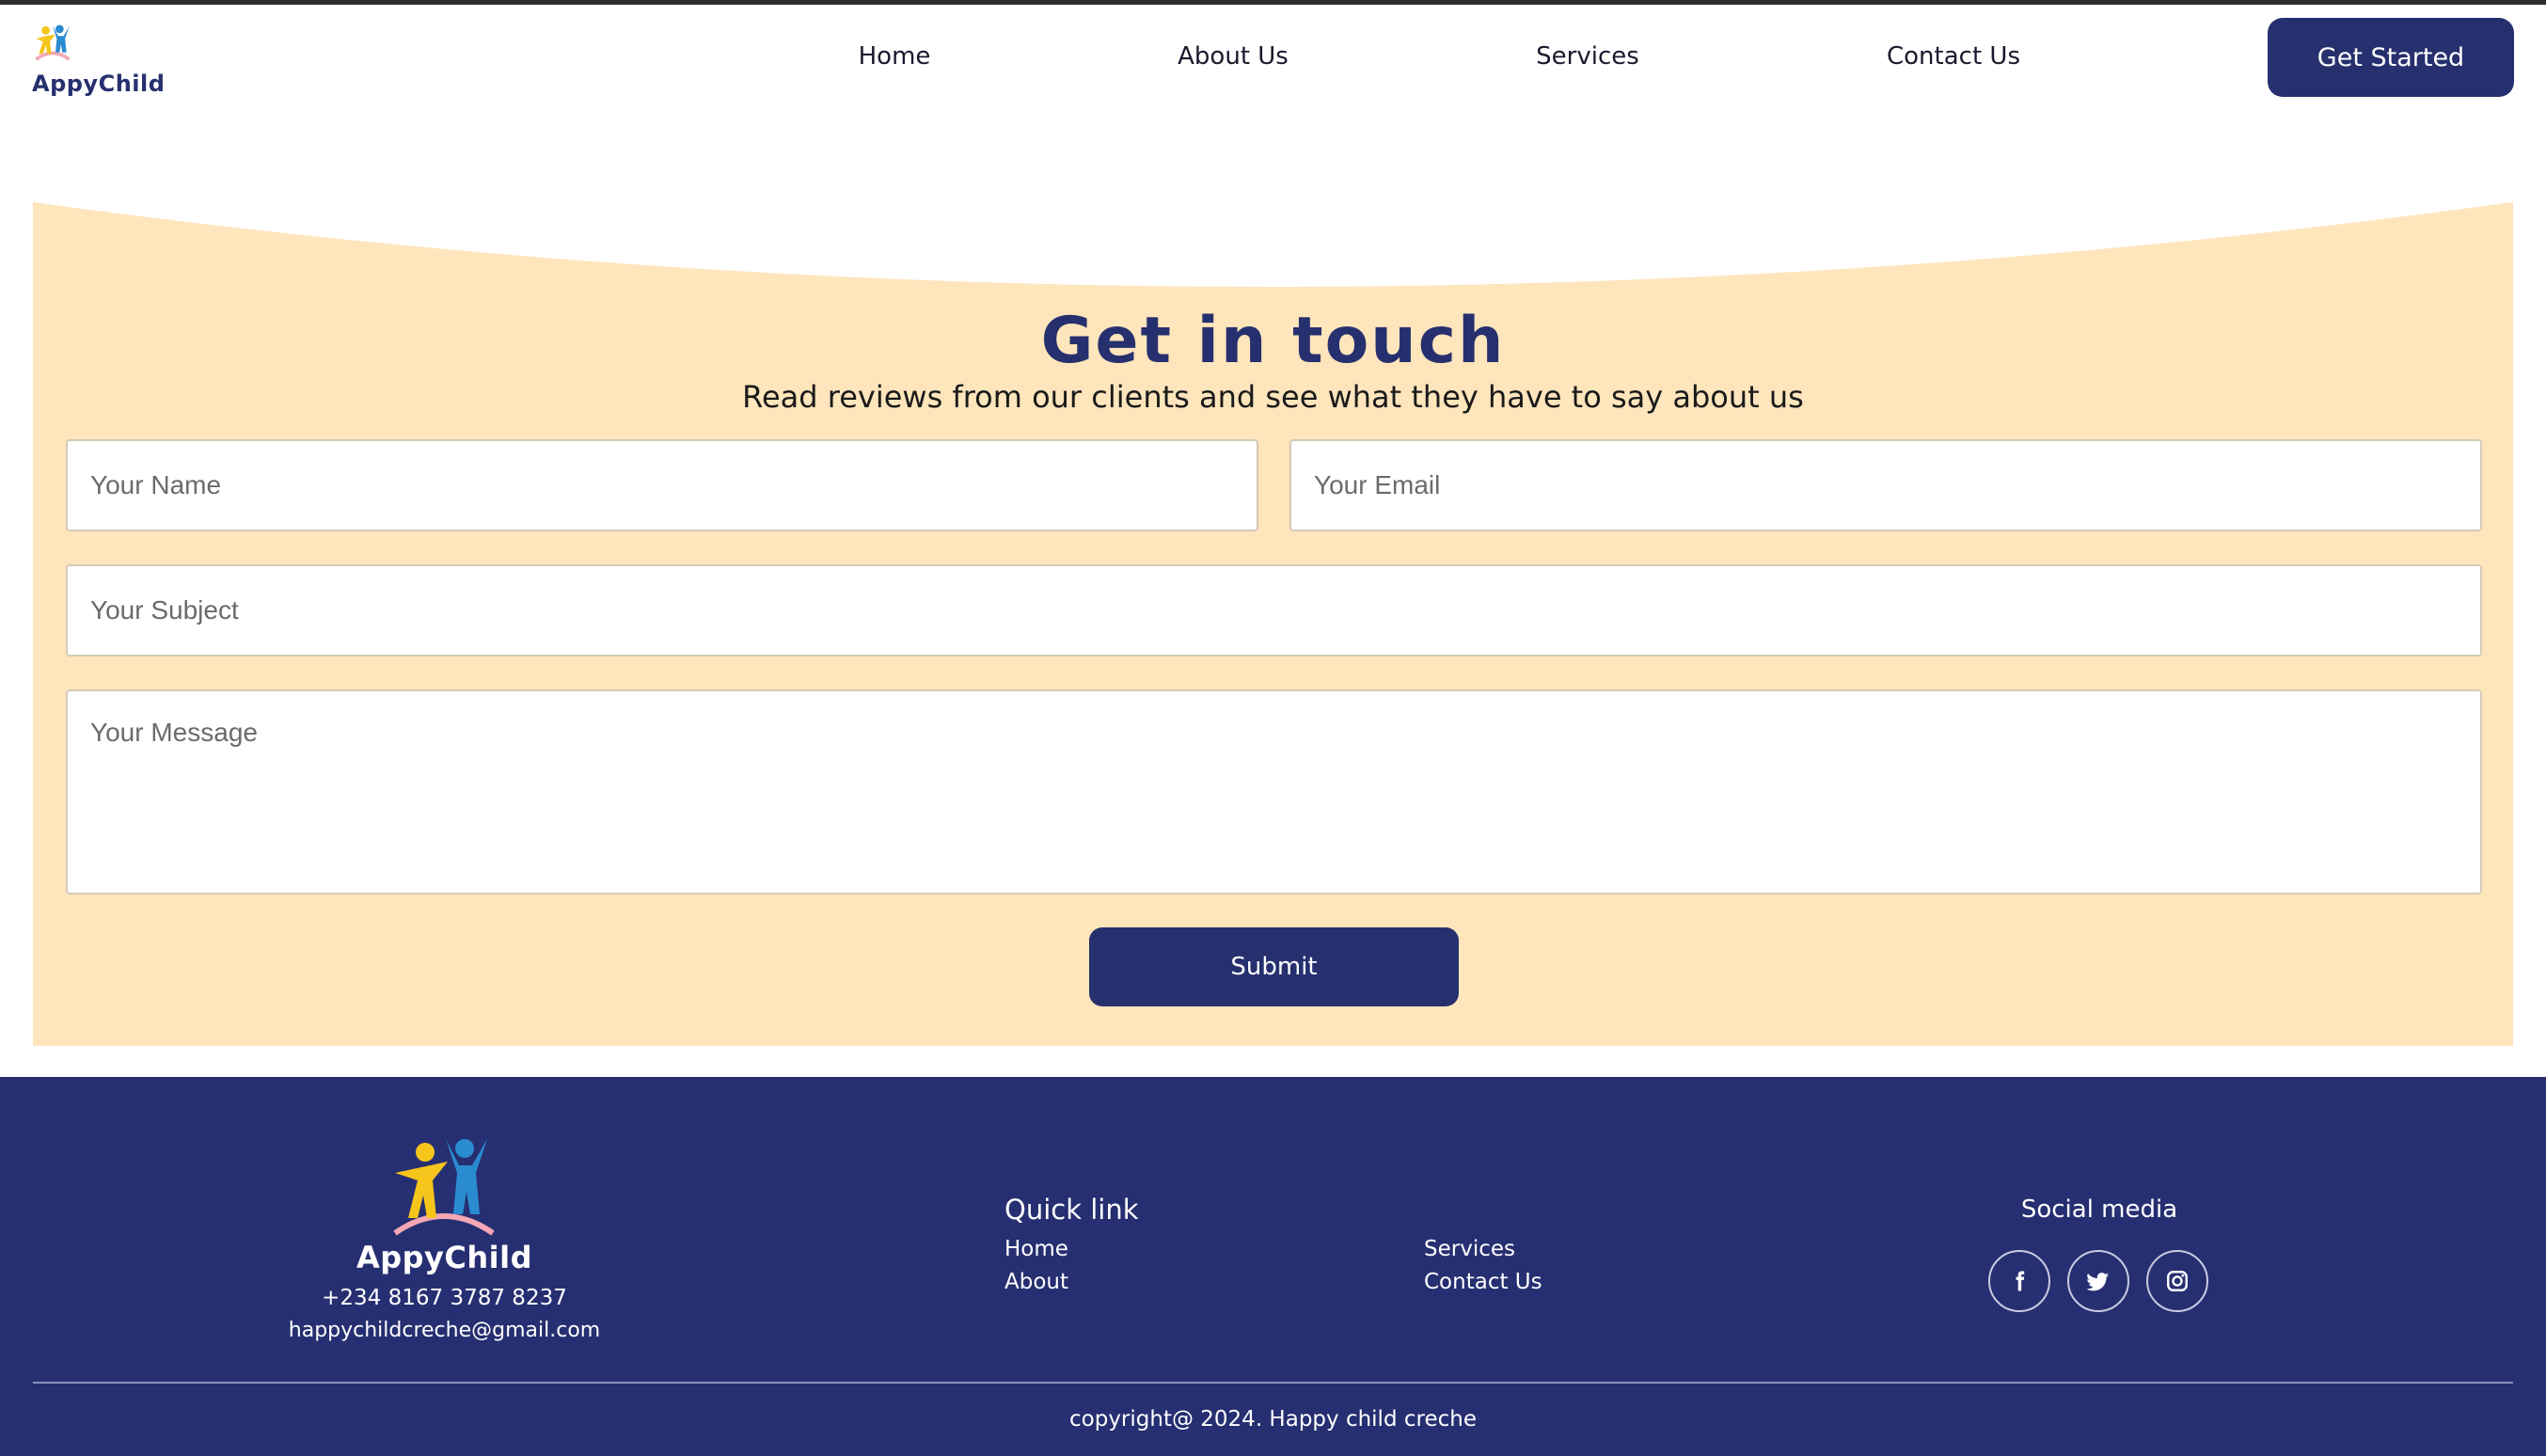 The height and width of the screenshot is (1456, 2546). I want to click on footer-divider, so click(1273, 1383).